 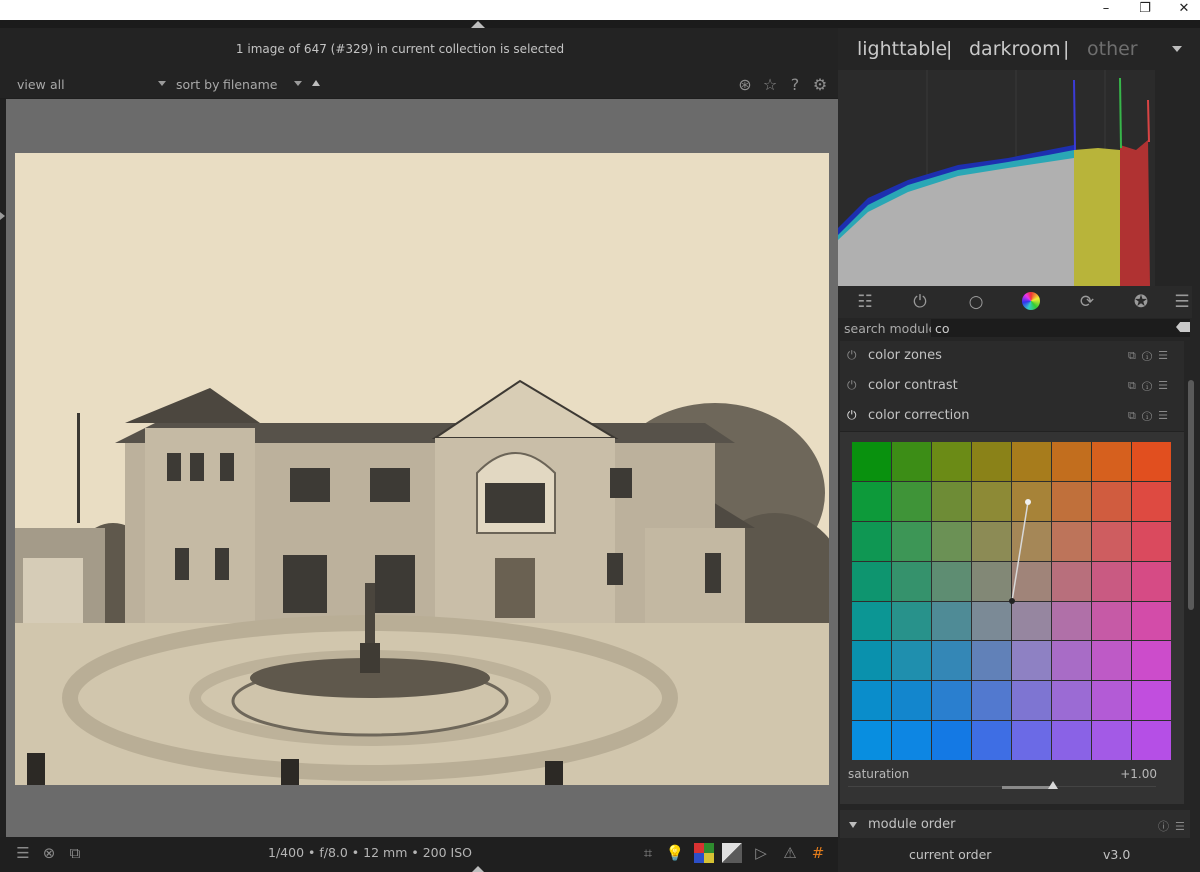 What do you see at coordinates (912, 824) in the screenshot?
I see `module-order-label: module order` at bounding box center [912, 824].